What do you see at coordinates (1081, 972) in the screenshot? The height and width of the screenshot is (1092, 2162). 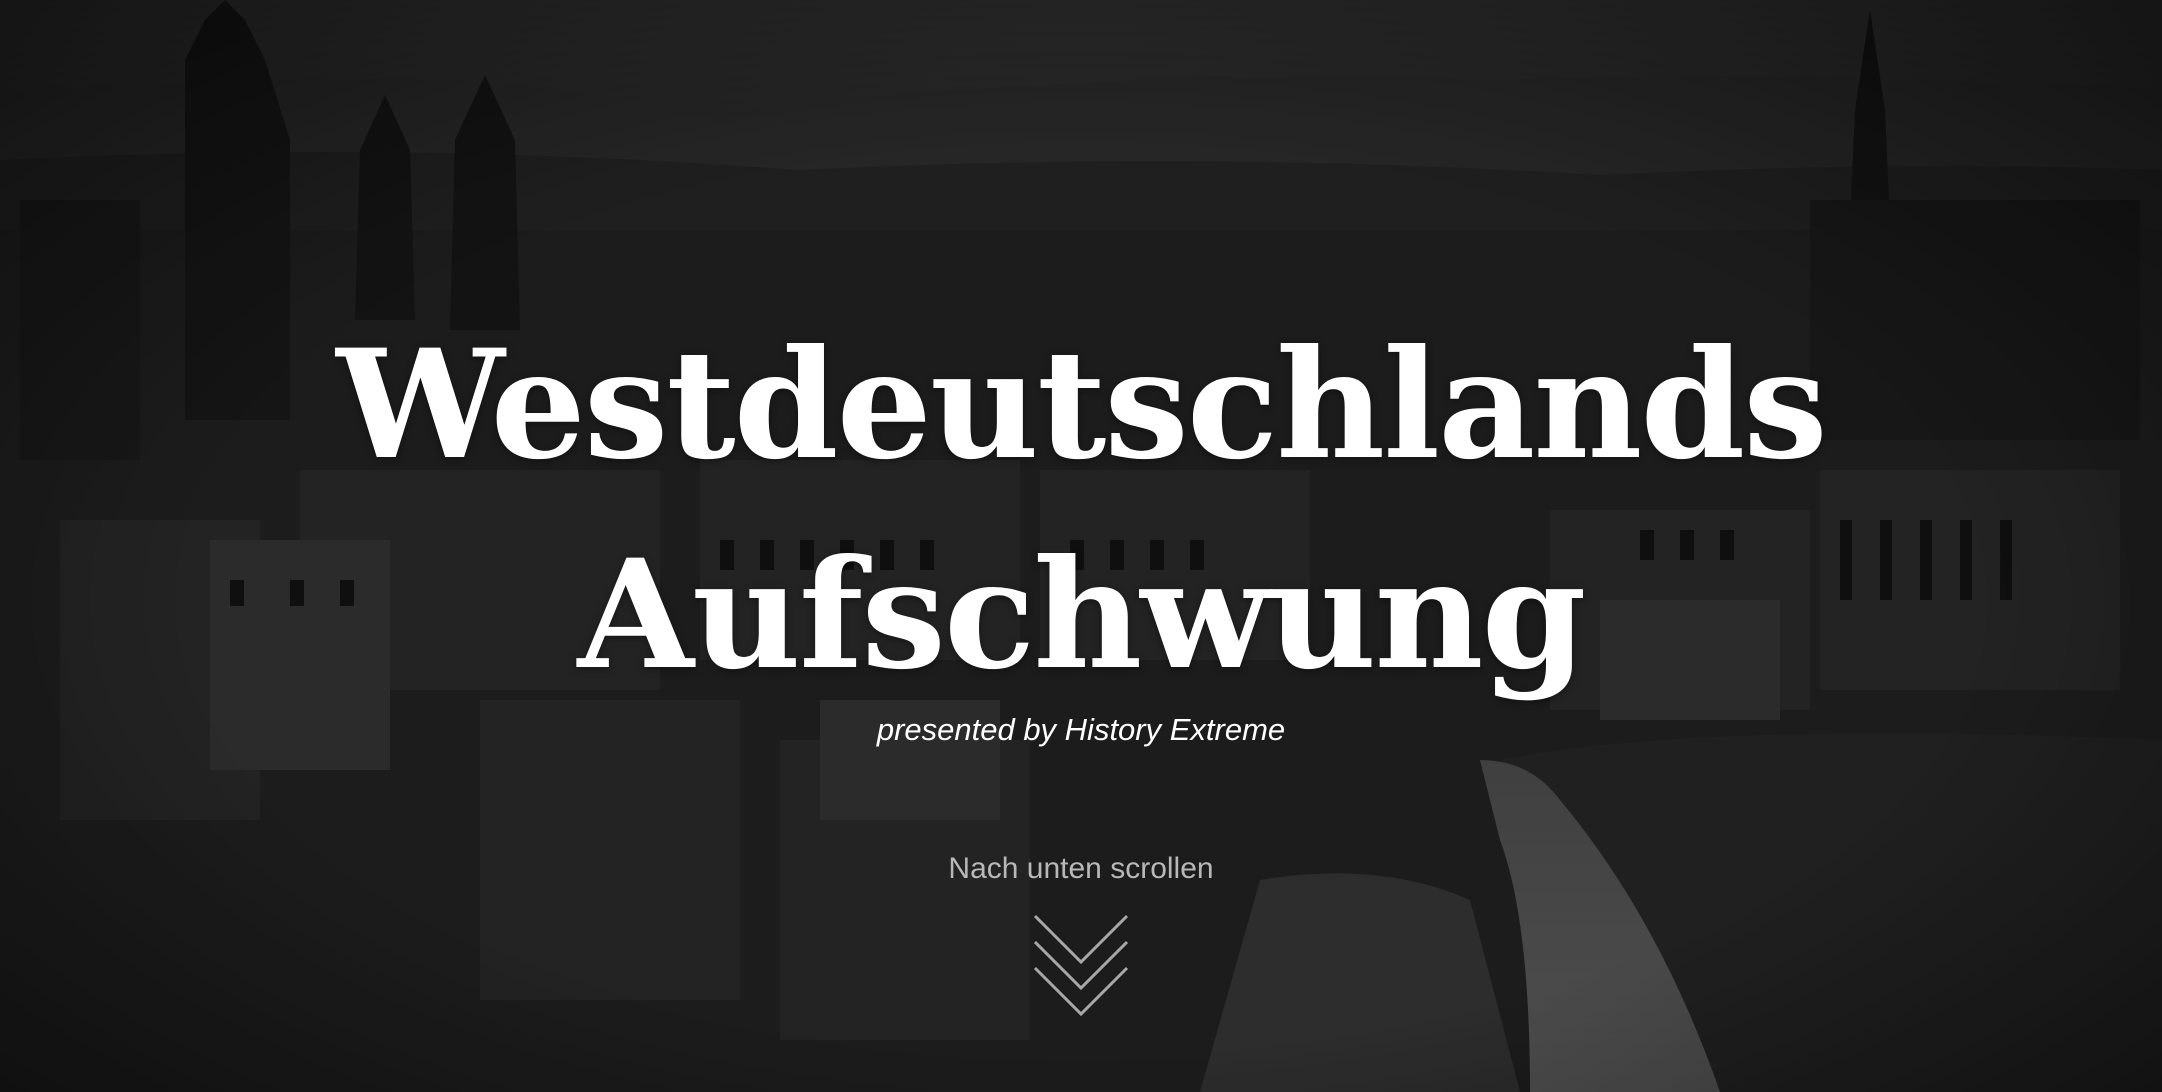 I see `double-chevron-down-icon` at bounding box center [1081, 972].